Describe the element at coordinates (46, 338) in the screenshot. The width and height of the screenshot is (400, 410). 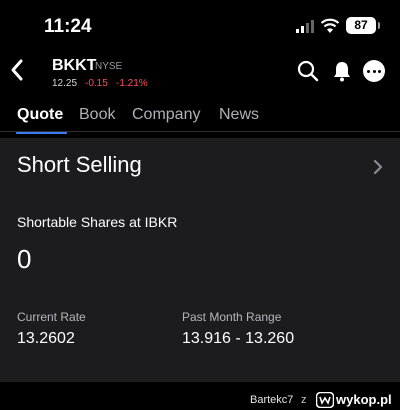
I see `current-rate-value: 13.2602` at that location.